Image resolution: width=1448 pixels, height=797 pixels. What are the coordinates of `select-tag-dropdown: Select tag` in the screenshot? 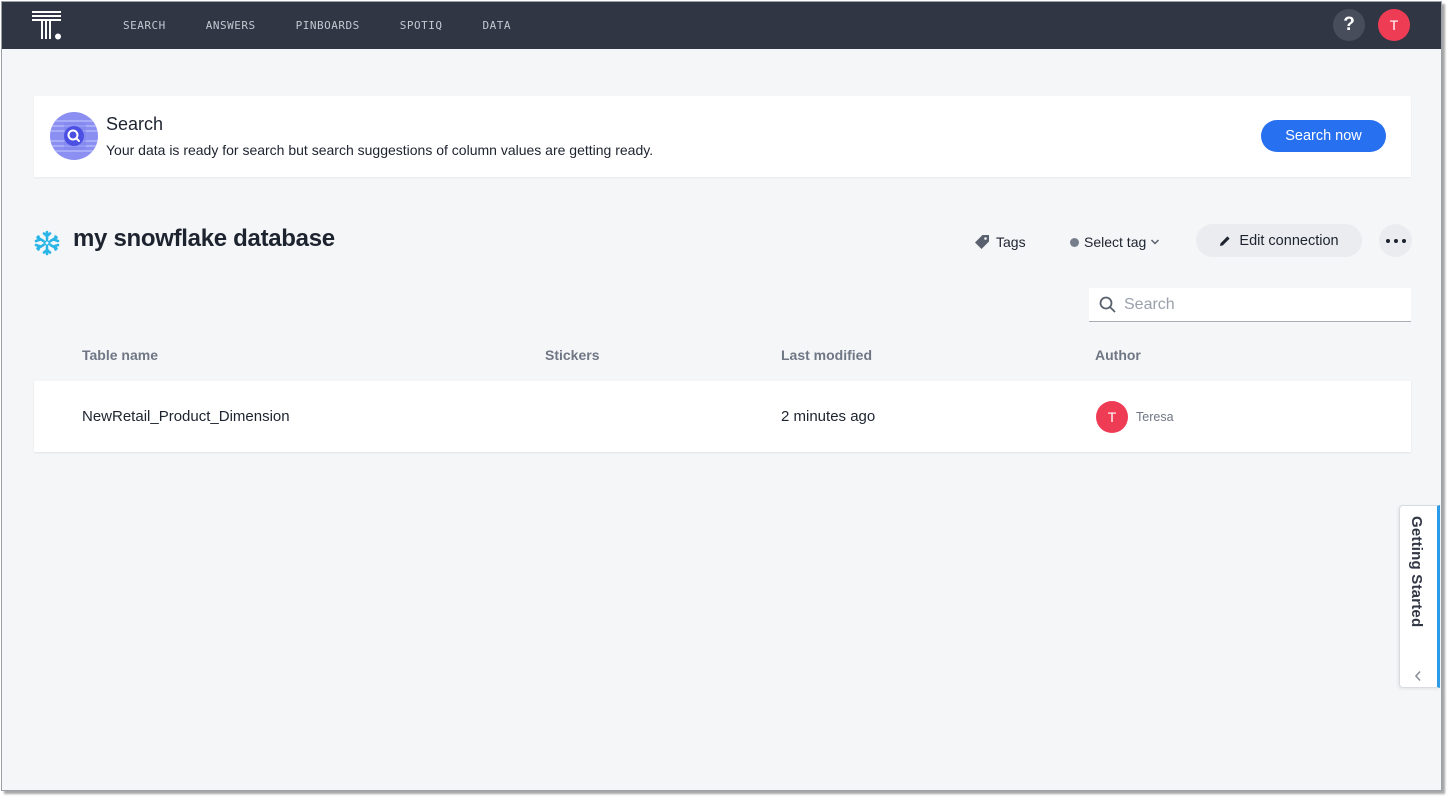 It's located at (1115, 242).